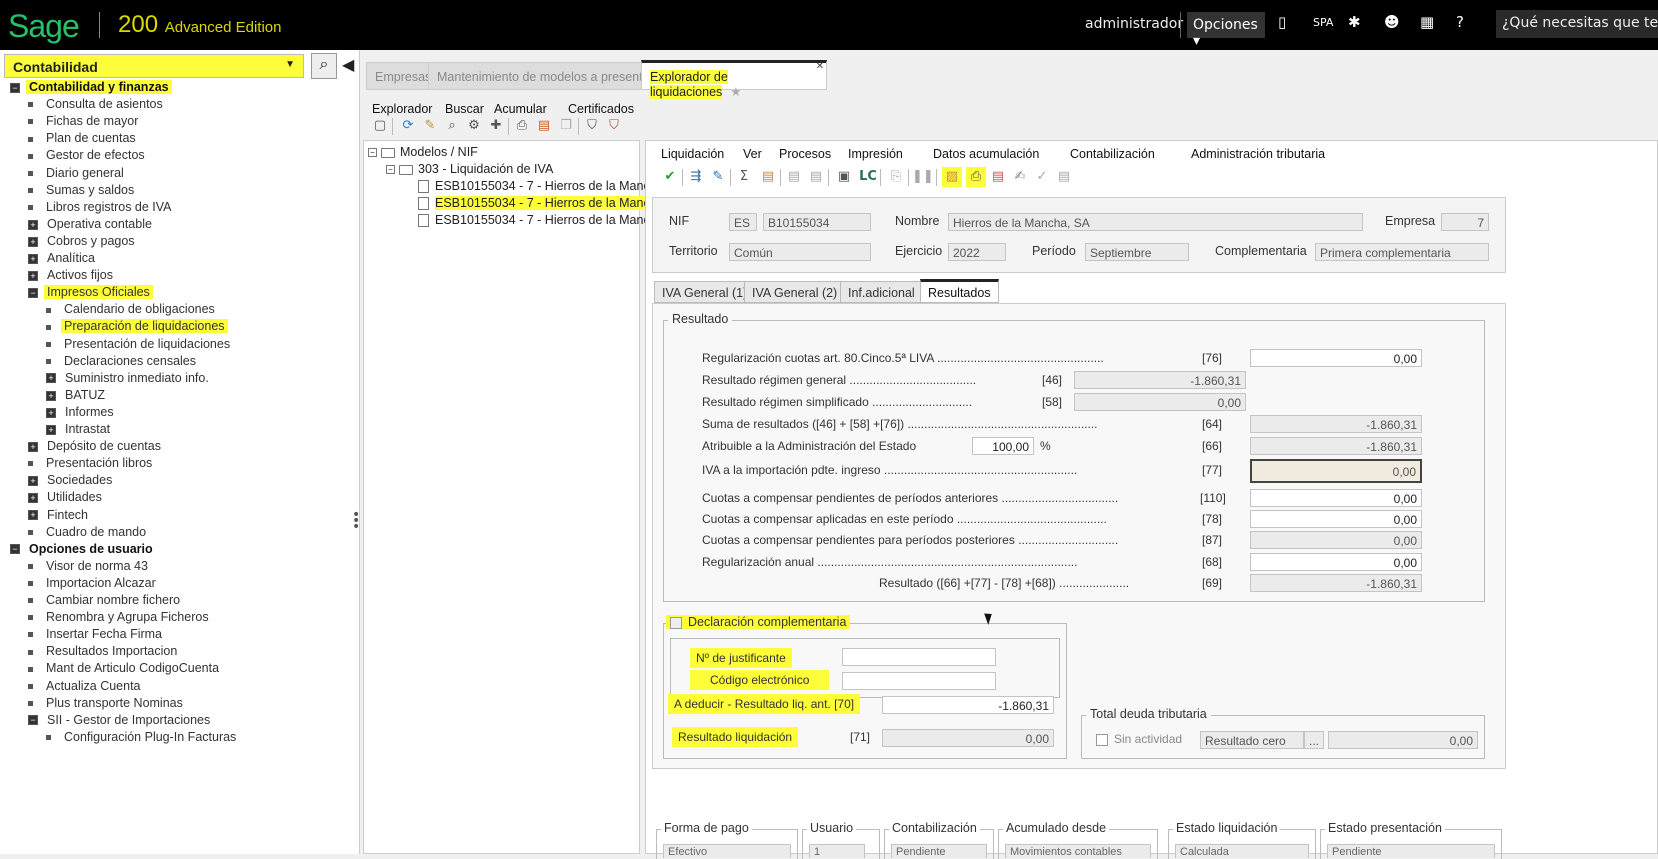  I want to click on nav-item: Fichas de mayor, so click(84, 122).